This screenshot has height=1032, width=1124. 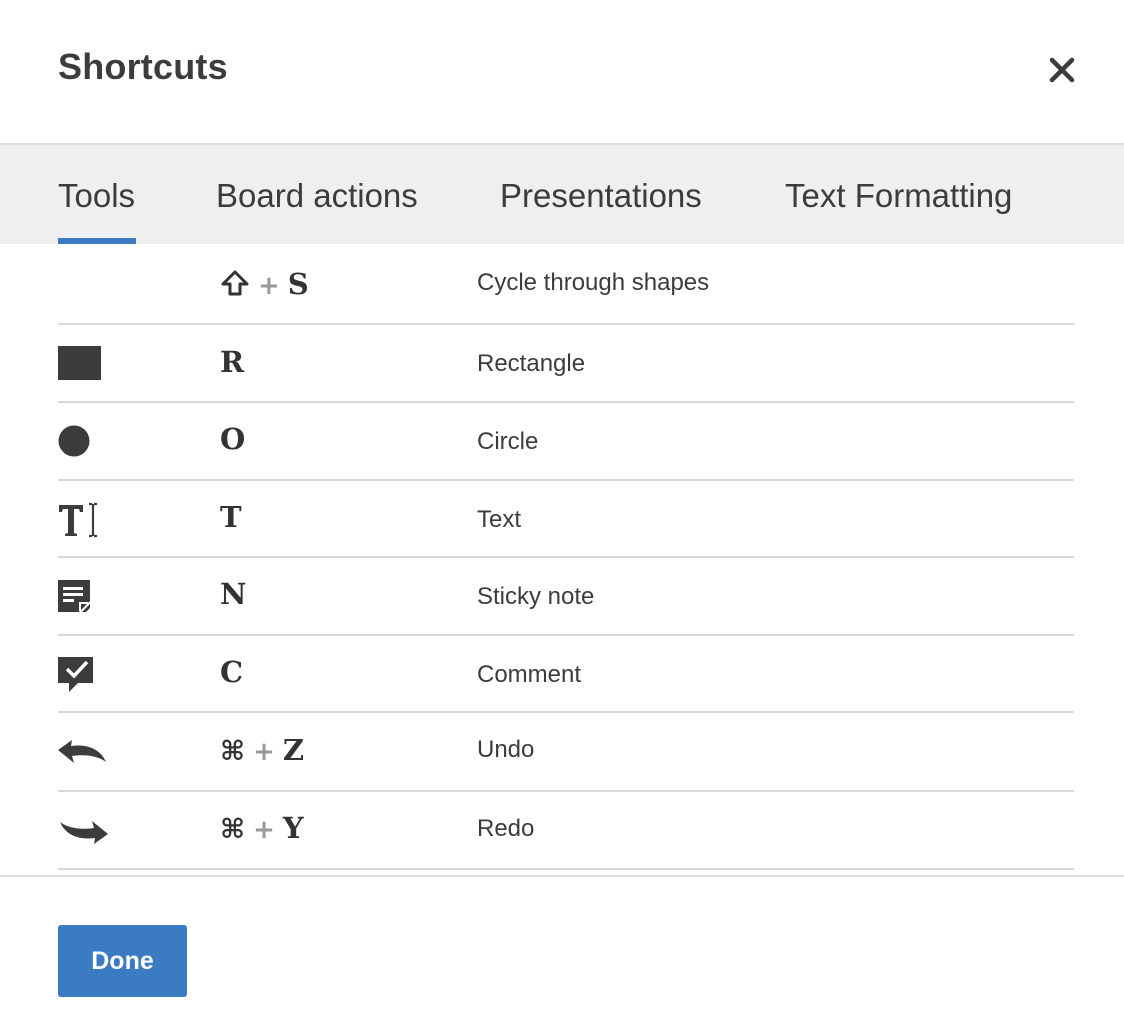 I want to click on active-tab-indicator, so click(x=97, y=241).